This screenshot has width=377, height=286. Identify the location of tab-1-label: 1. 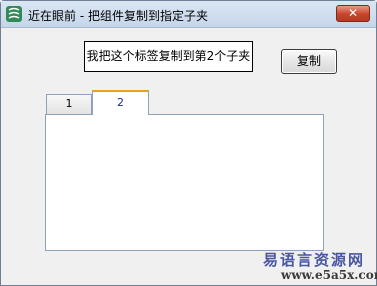
(69, 103).